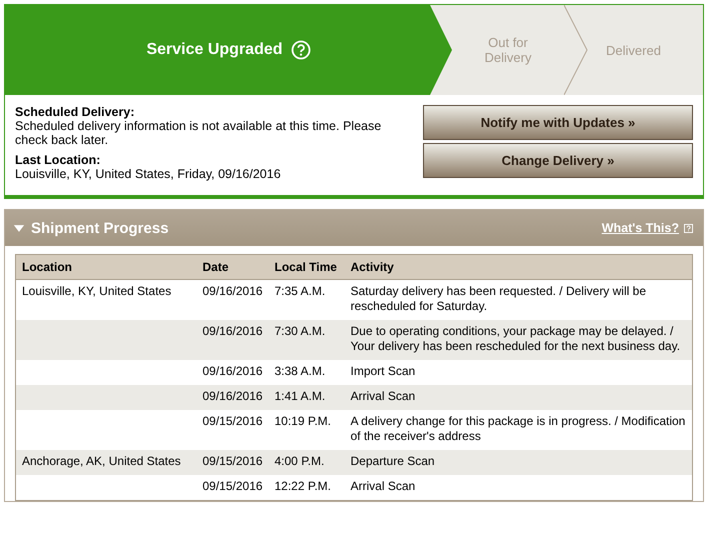 This screenshot has width=708, height=542. What do you see at coordinates (306, 267) in the screenshot?
I see `column-header: Local Time` at bounding box center [306, 267].